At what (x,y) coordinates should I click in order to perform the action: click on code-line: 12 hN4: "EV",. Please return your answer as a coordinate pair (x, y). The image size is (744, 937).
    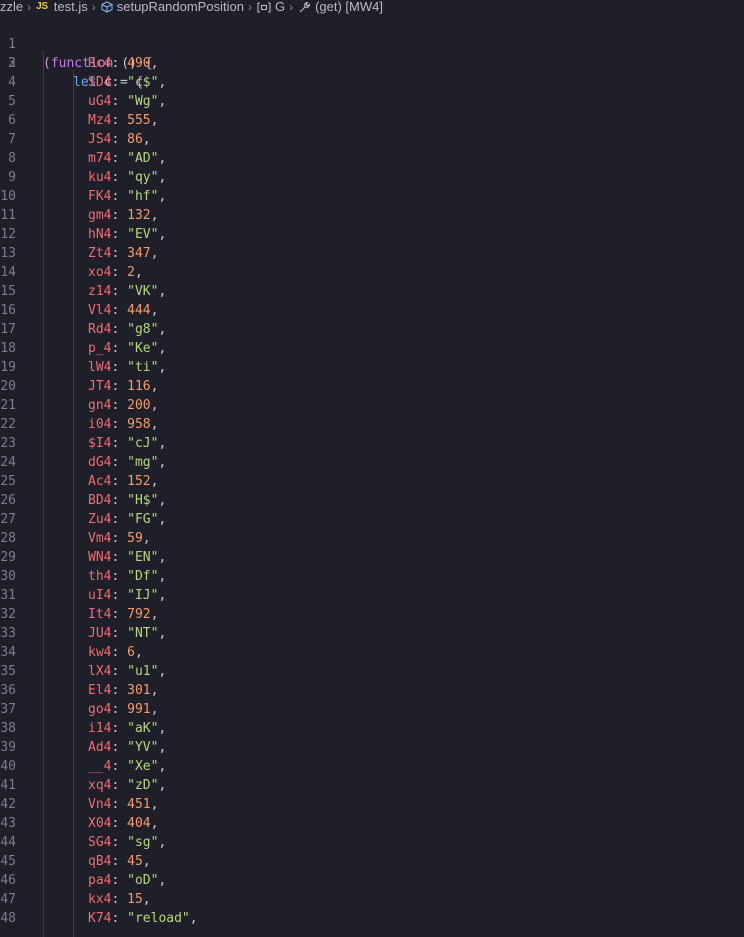
    Looking at the image, I should click on (372, 234).